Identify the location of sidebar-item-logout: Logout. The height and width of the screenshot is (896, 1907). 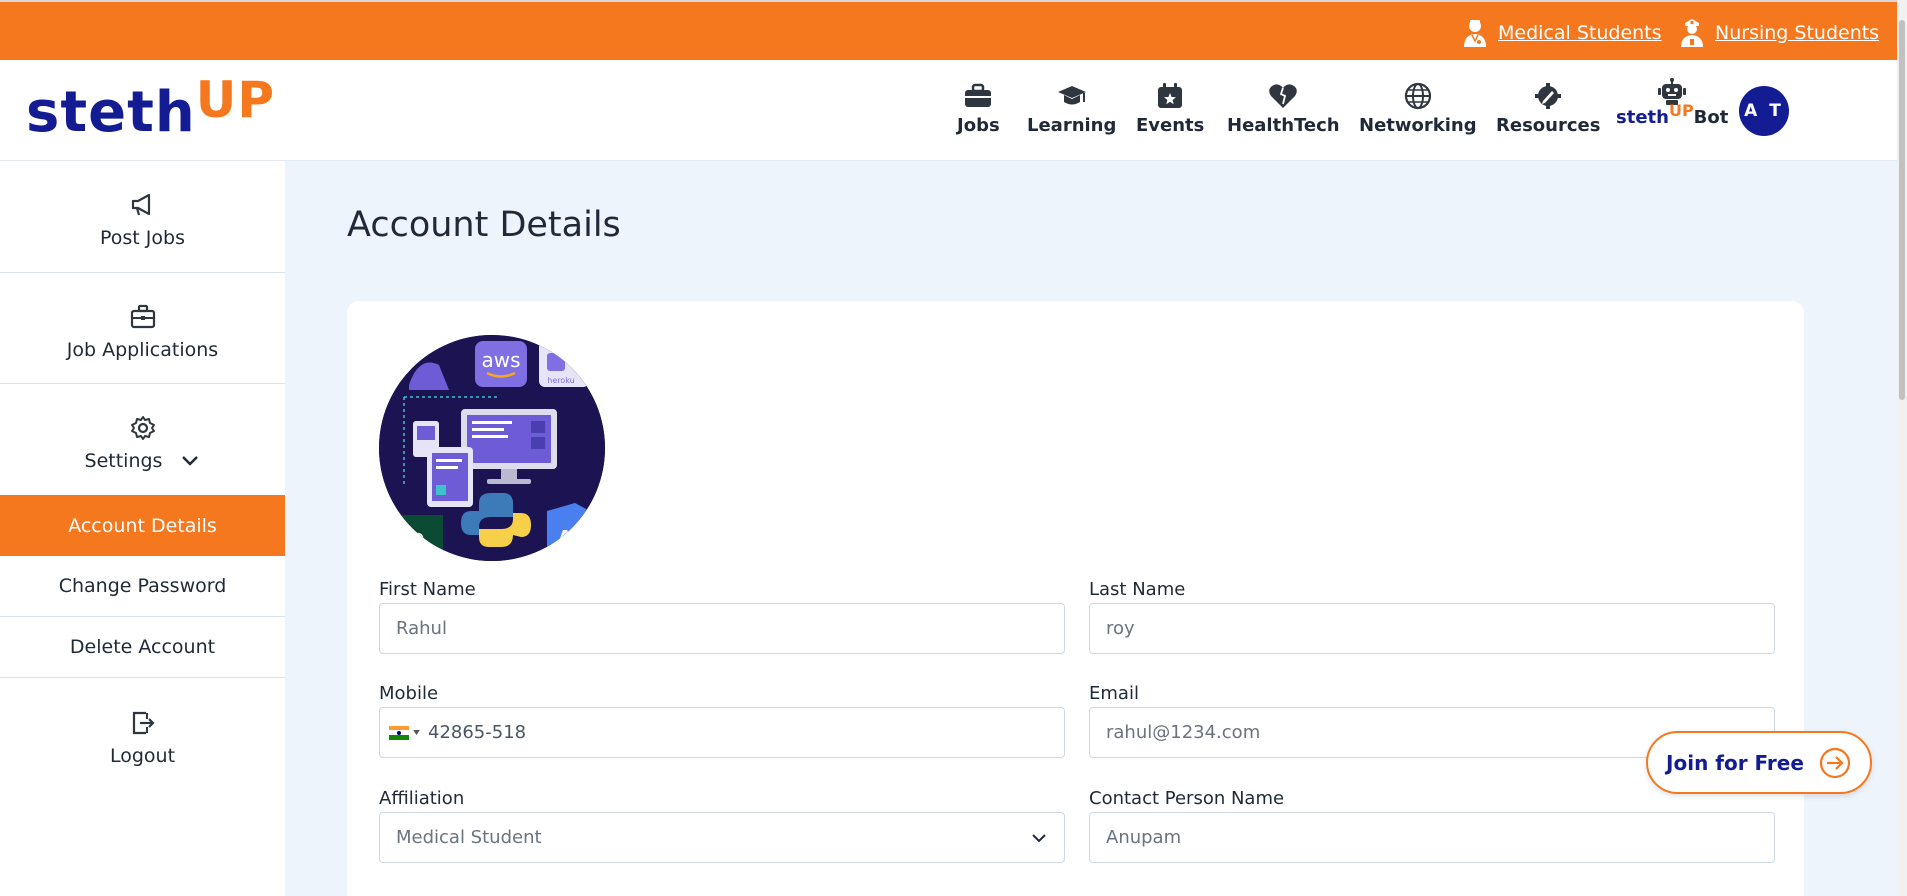
(142, 735).